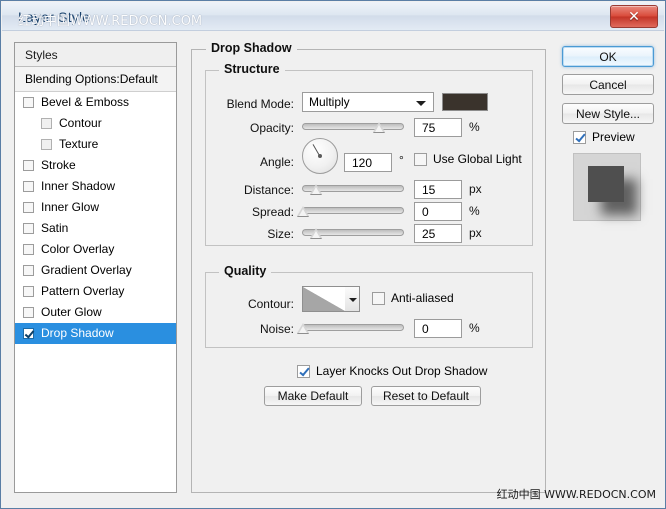  I want to click on size-input: 25, so click(438, 233).